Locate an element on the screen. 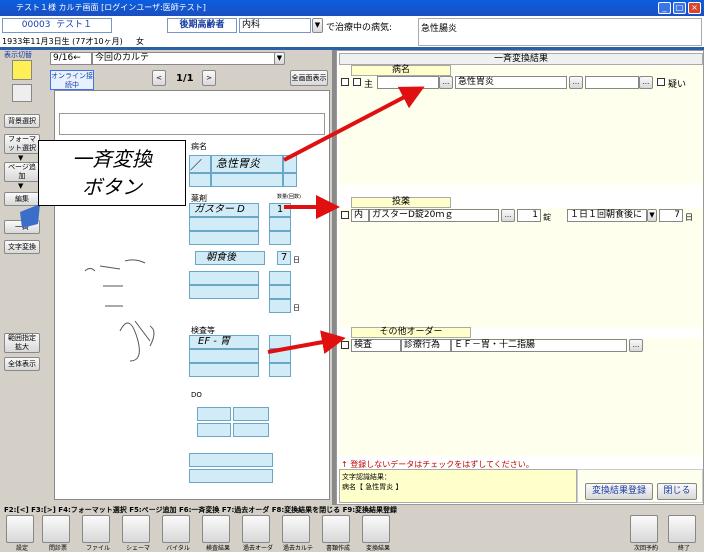  toolbar-item-convert-result: 変換結果 is located at coordinates (377, 533).